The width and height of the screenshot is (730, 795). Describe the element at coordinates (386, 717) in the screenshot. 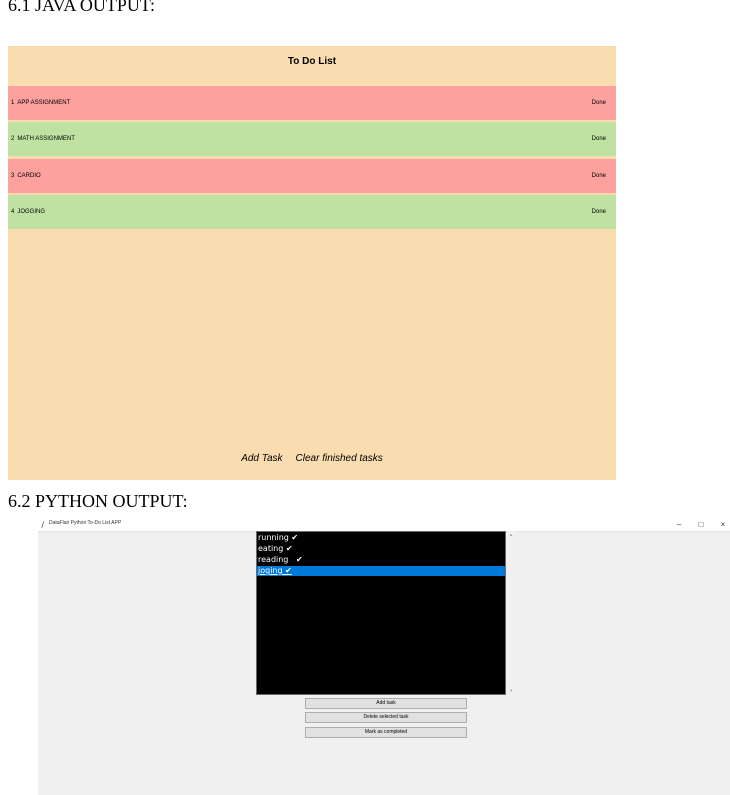

I see `delete-selected-task-button: Delete selected task` at that location.